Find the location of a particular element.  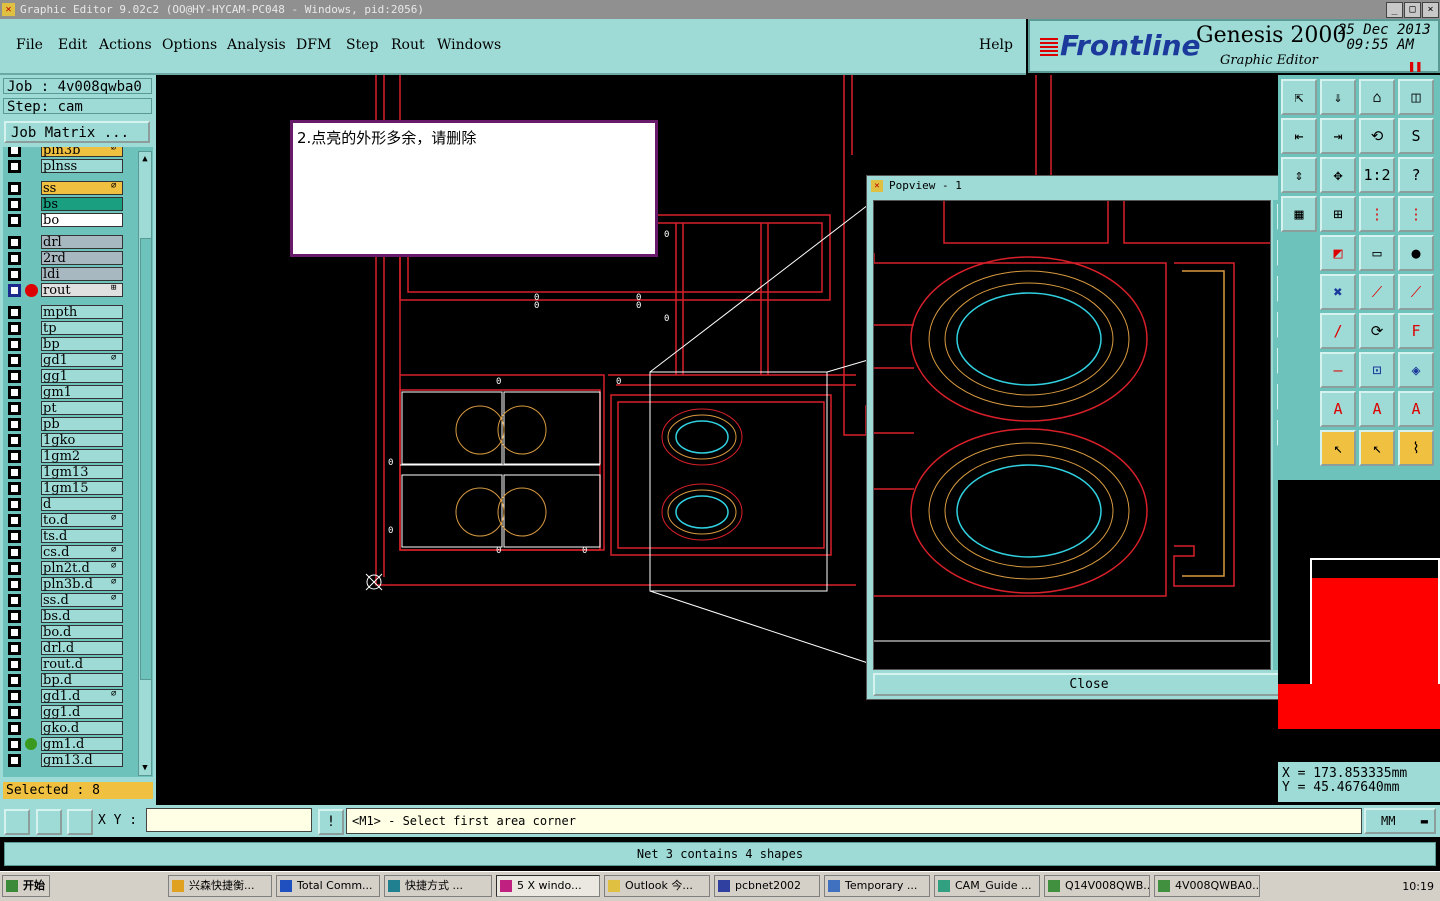

pan-left-icon: ⇤ is located at coordinates (1299, 136).